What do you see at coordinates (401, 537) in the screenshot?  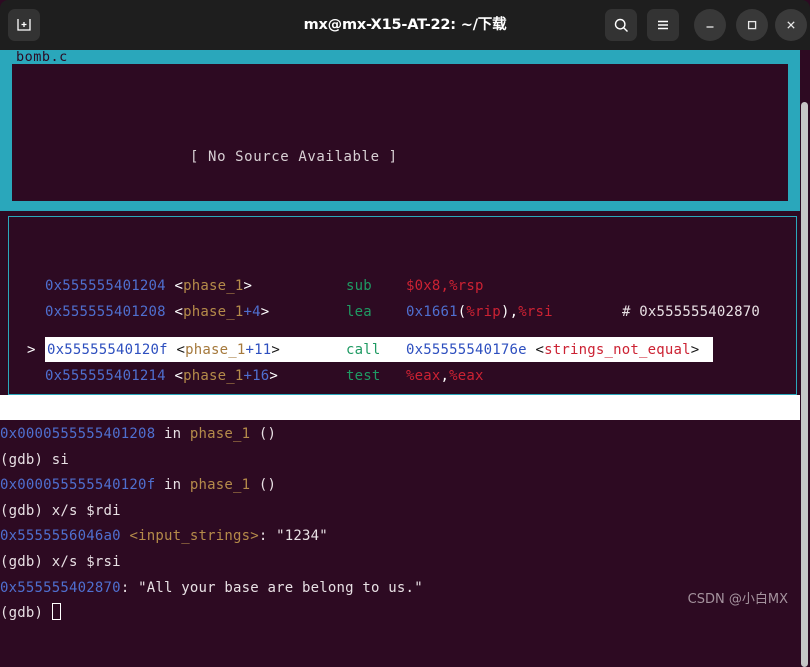 I see `console-line-4: 0x5555556046a0 <input_strings>: "1234"` at bounding box center [401, 537].